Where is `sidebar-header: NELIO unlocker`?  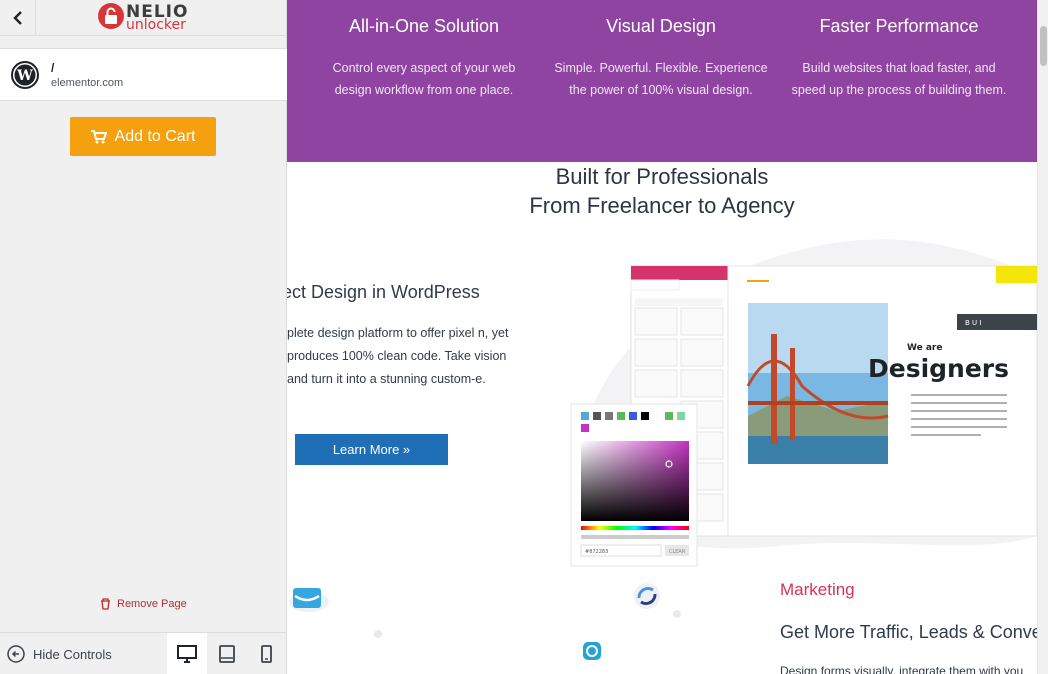
sidebar-header: NELIO unlocker is located at coordinates (143, 18).